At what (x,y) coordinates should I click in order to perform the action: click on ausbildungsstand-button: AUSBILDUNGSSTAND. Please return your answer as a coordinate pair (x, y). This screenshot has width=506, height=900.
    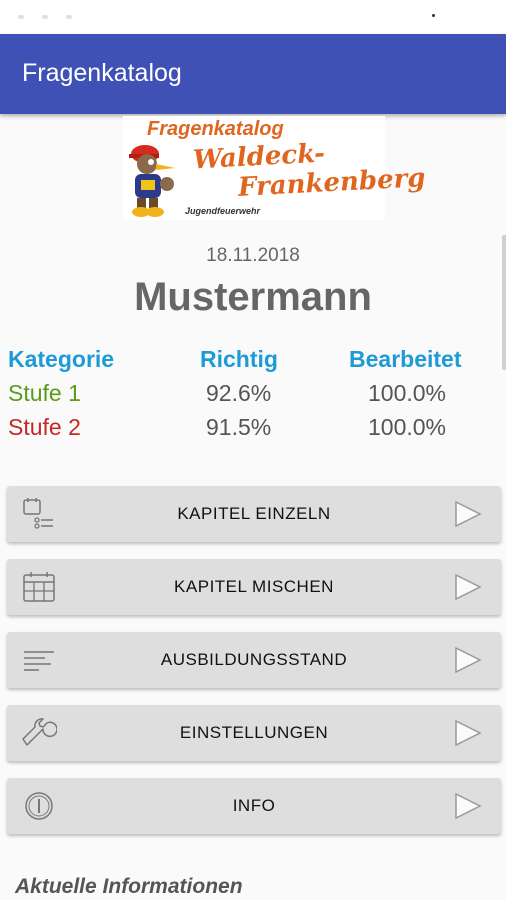
    Looking at the image, I should click on (254, 660).